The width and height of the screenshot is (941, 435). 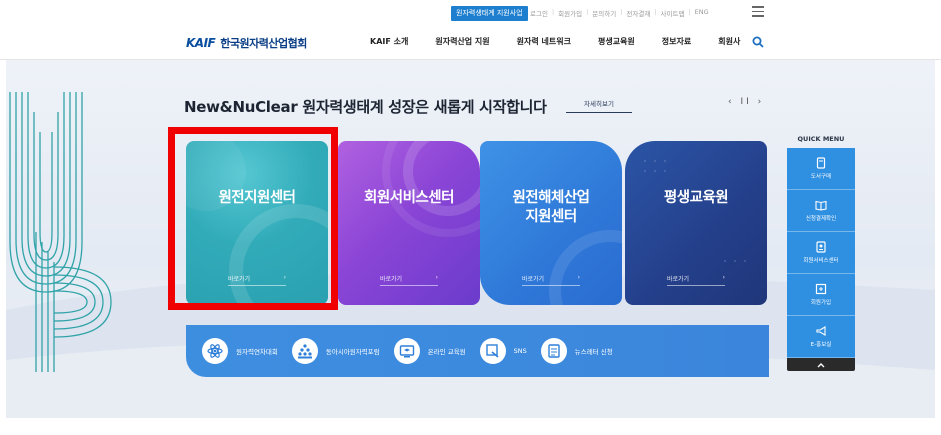 I want to click on nav-item-network: 원자력 네트워크, so click(x=544, y=41).